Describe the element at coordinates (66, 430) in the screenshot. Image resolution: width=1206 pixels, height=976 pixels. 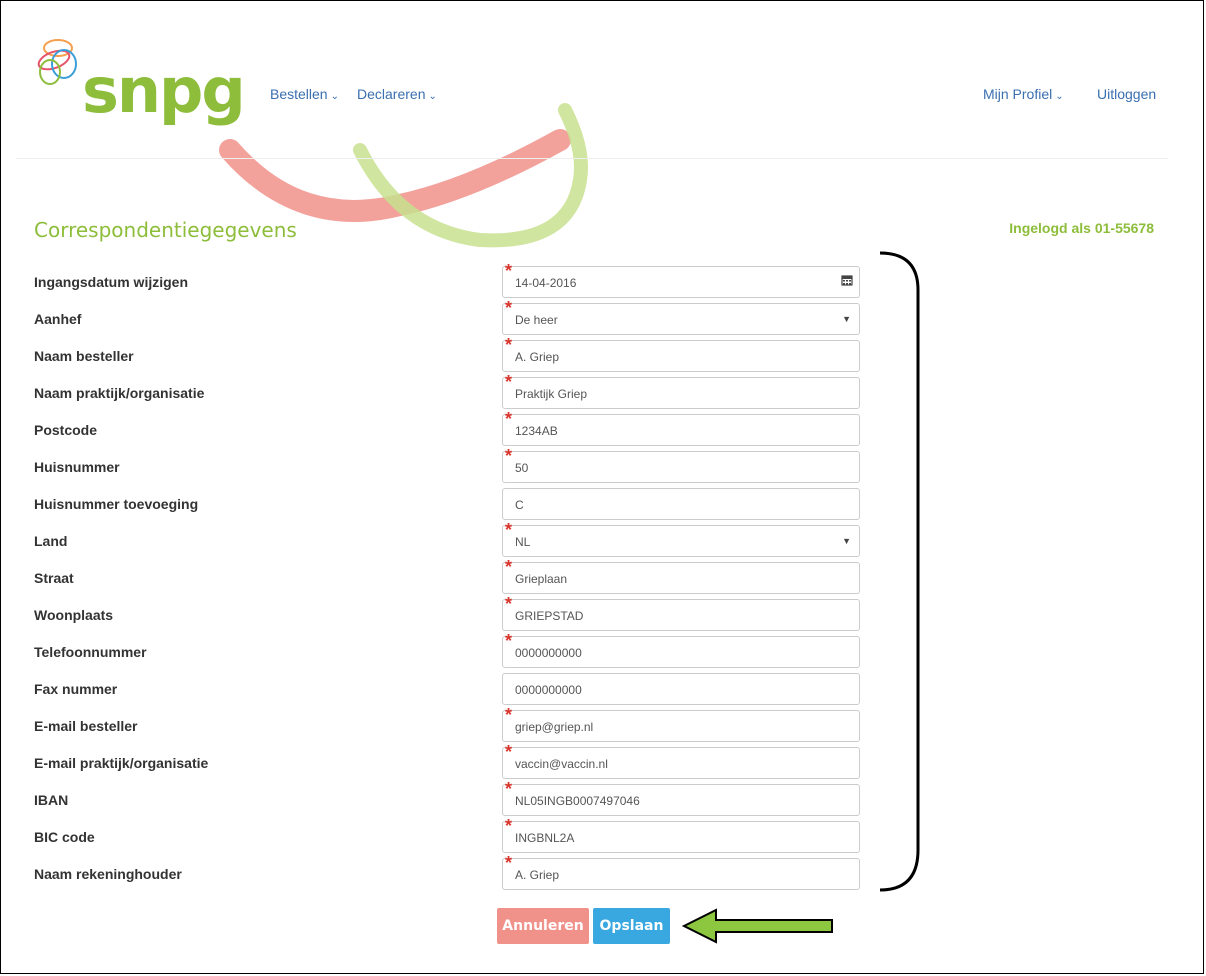
I see `field-label: Postcode` at that location.